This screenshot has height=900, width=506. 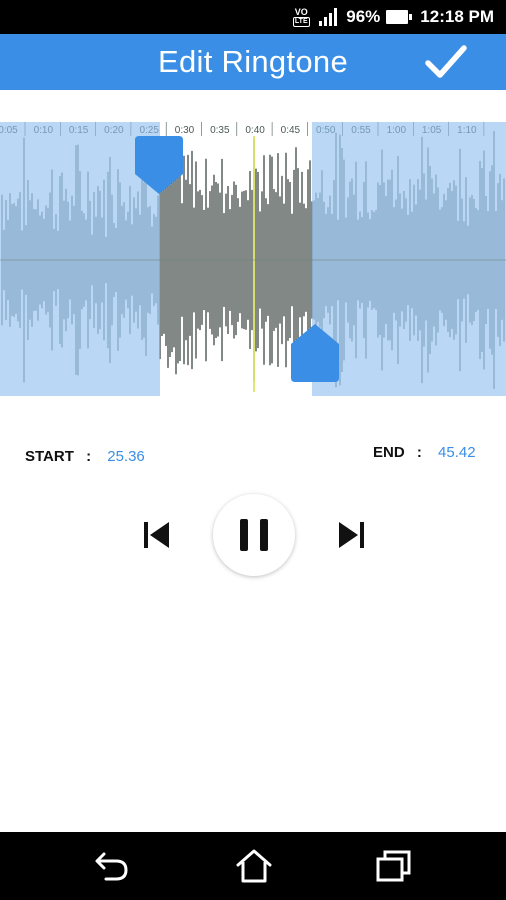 What do you see at coordinates (157, 535) in the screenshot?
I see `skip-previous-icon` at bounding box center [157, 535].